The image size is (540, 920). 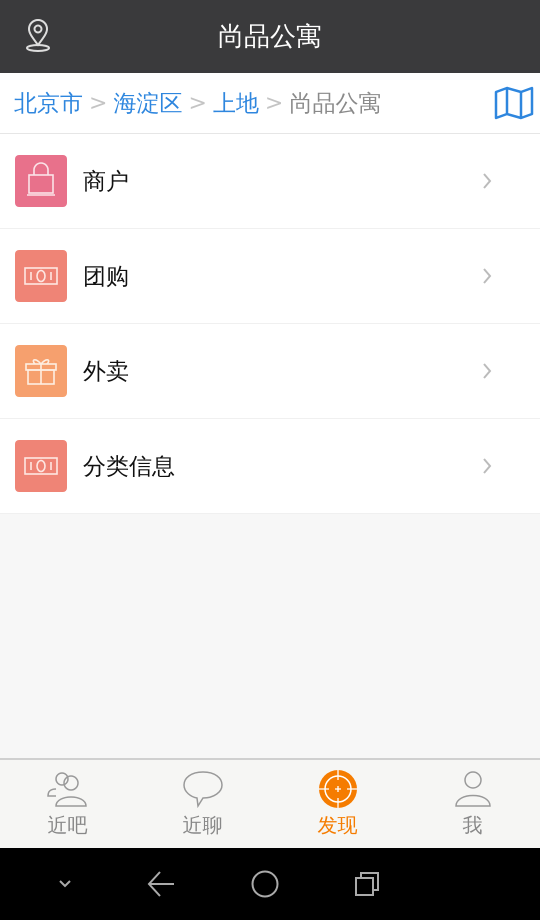 What do you see at coordinates (270, 181) in the screenshot?
I see `menu-item: 商户` at bounding box center [270, 181].